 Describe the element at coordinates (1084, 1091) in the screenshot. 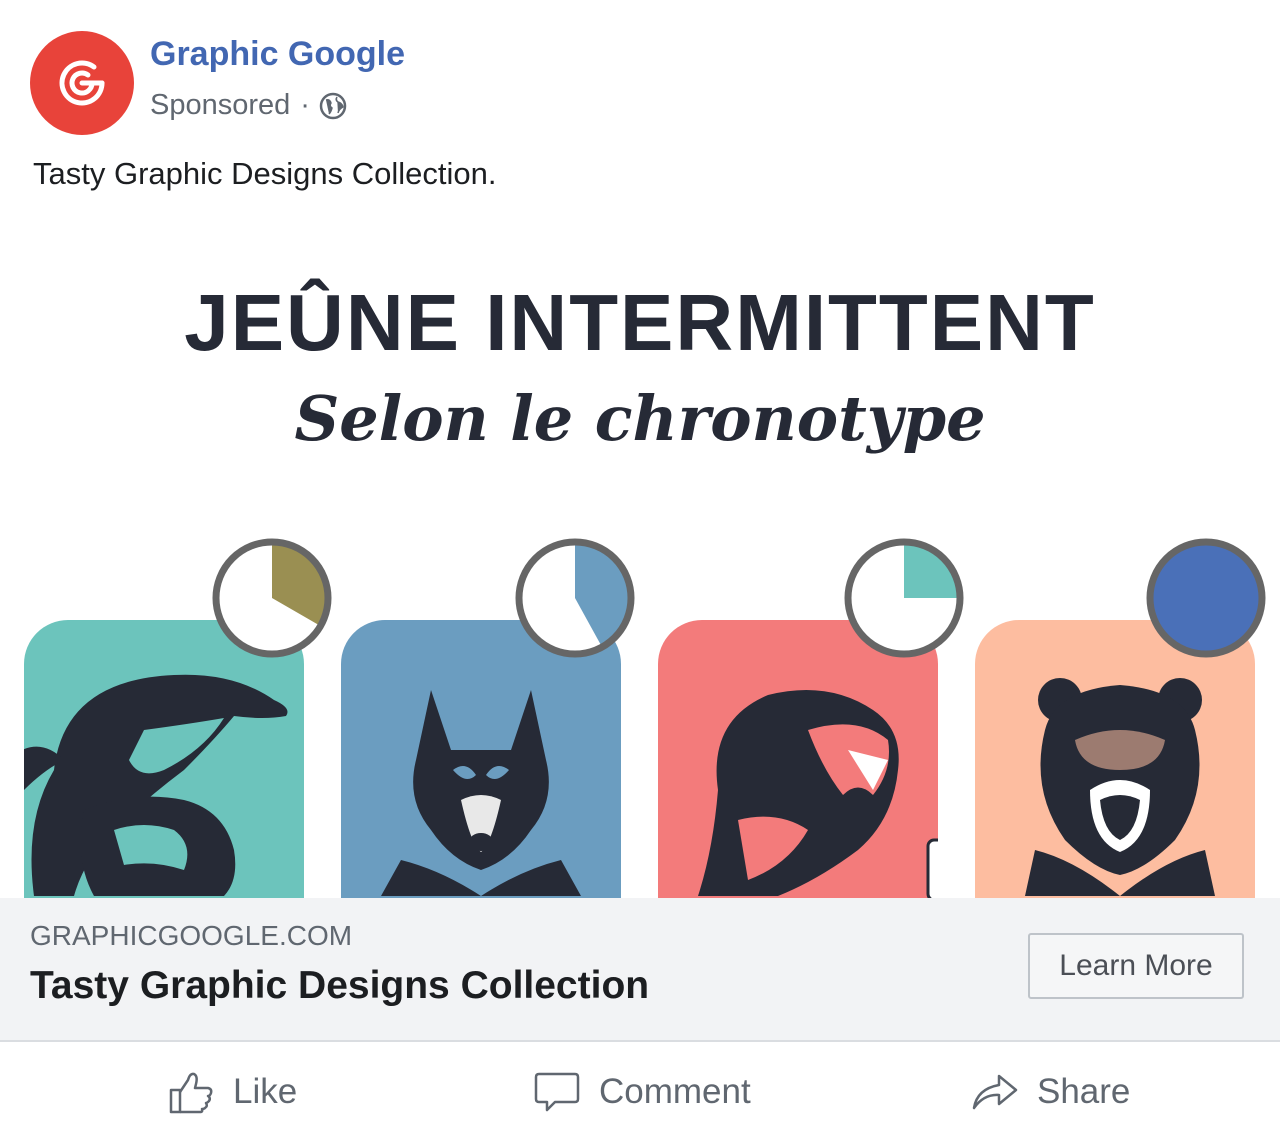

I see `share-label: Share` at that location.